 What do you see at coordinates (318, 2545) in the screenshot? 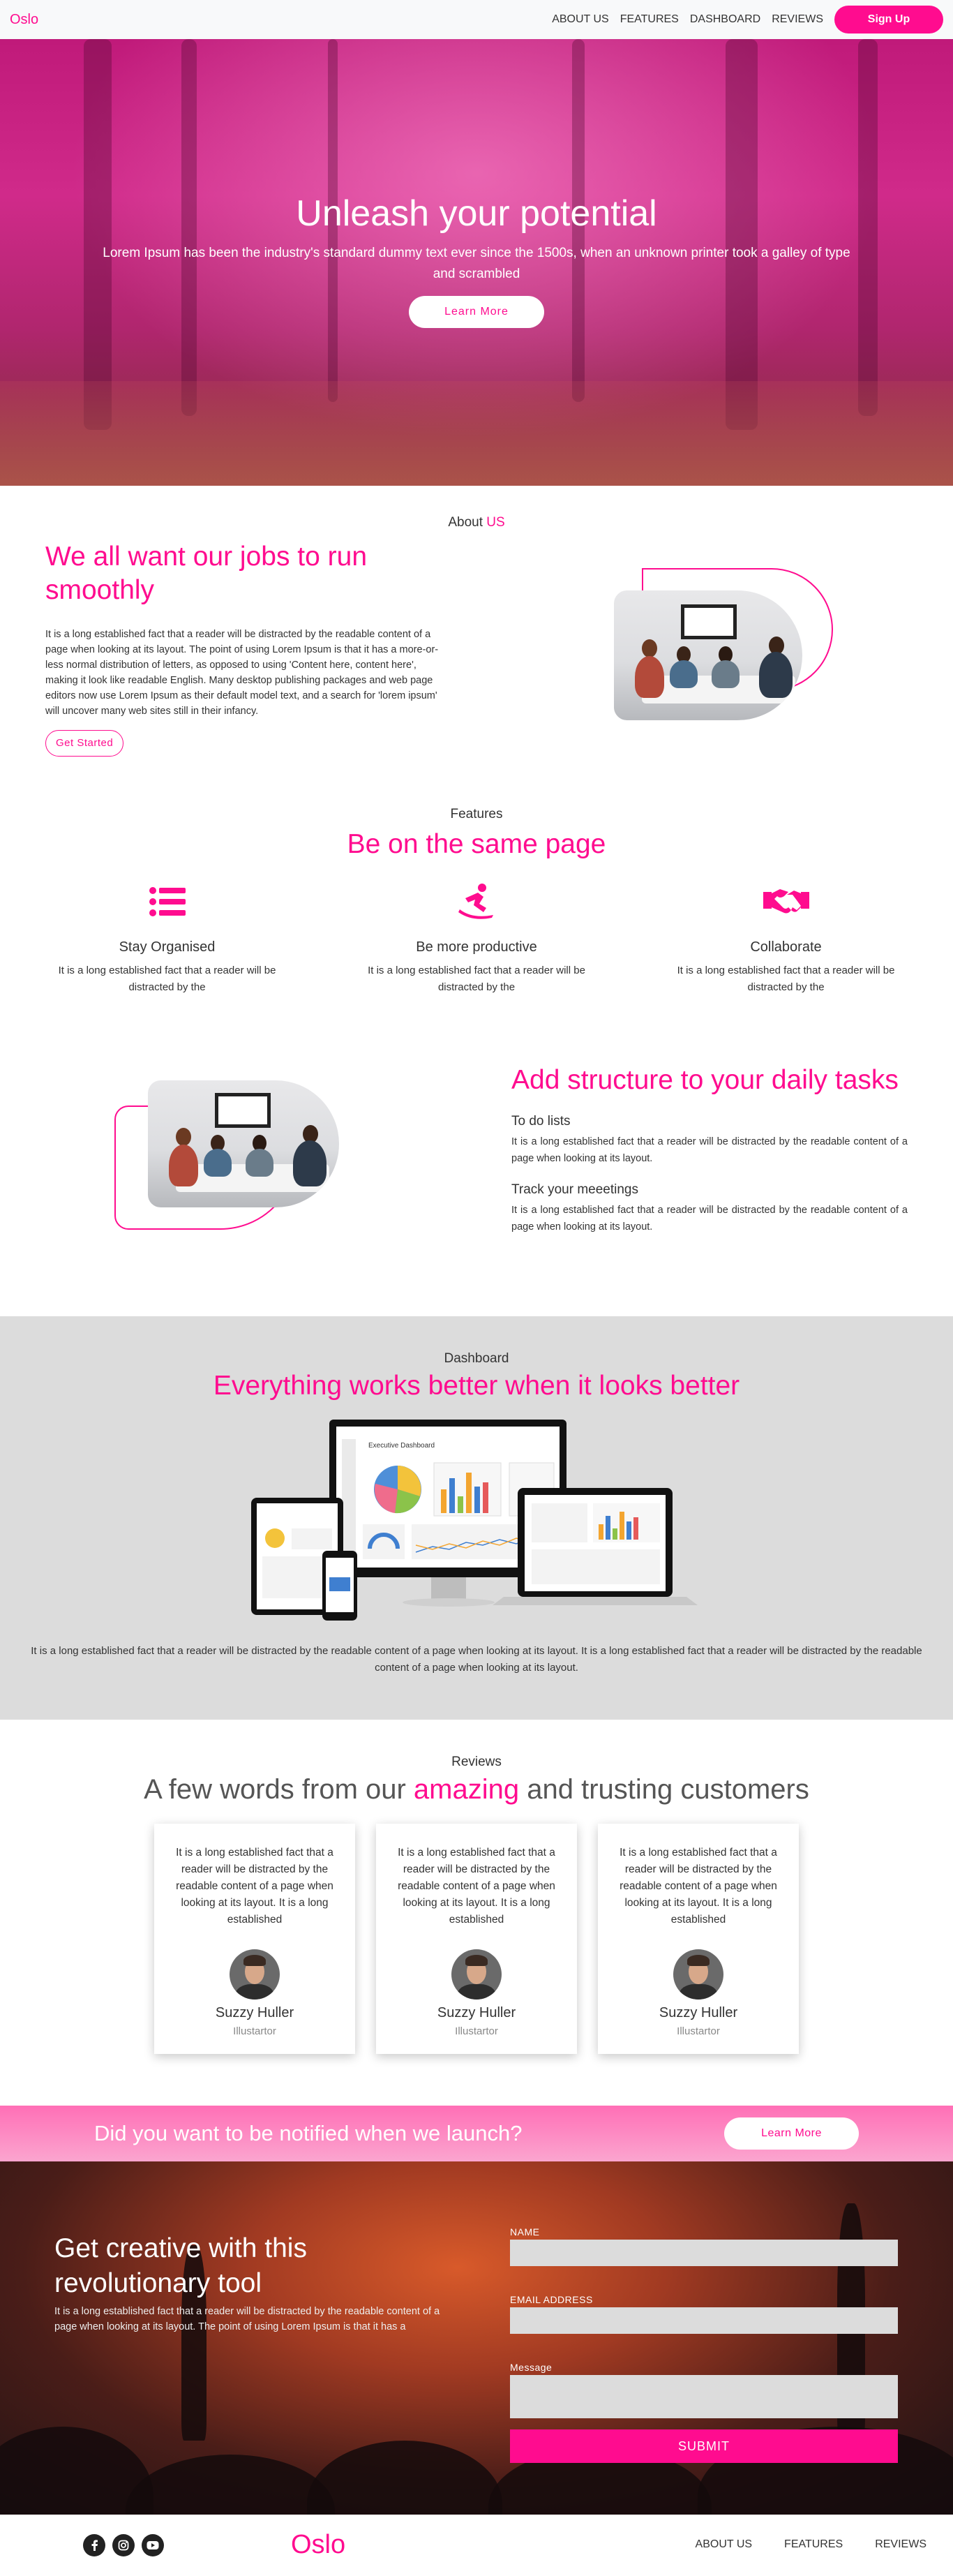
I see `footer-brand: Oslo` at bounding box center [318, 2545].